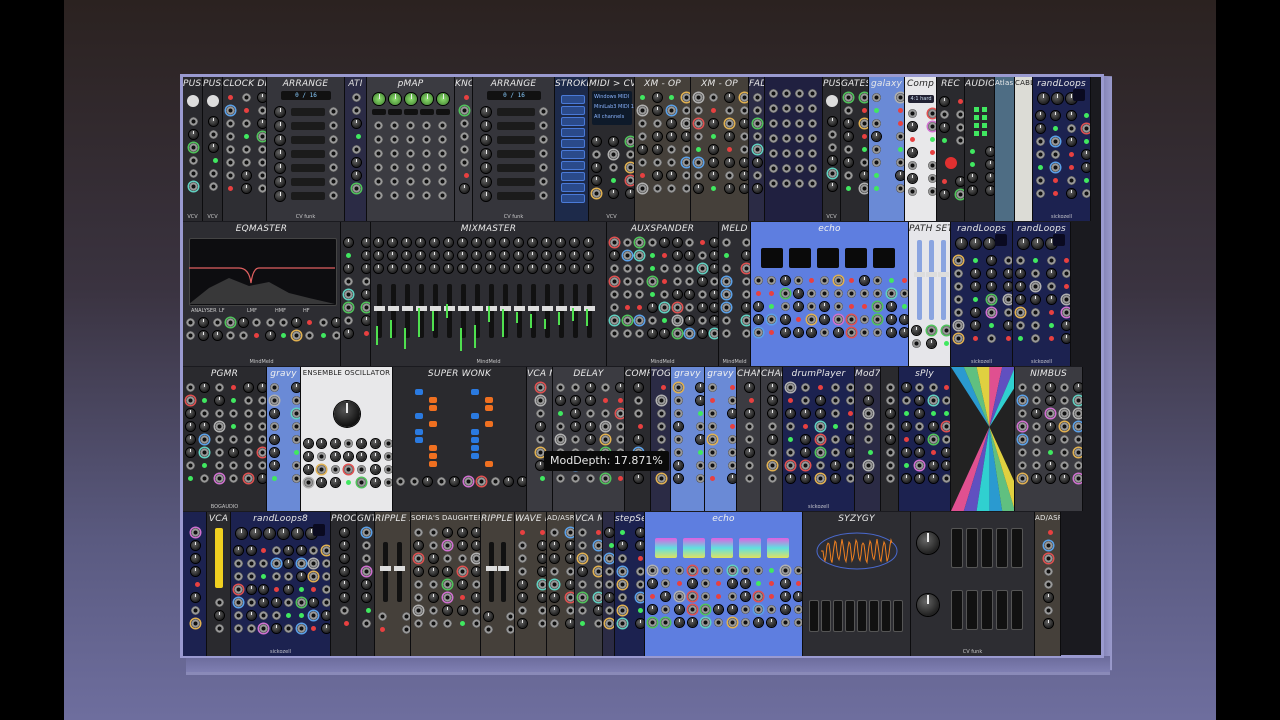 This screenshot has height=720, width=1280. What do you see at coordinates (225, 439) in the screenshot?
I see `module-pgmr: PGMR BOGAUDIO` at bounding box center [225, 439].